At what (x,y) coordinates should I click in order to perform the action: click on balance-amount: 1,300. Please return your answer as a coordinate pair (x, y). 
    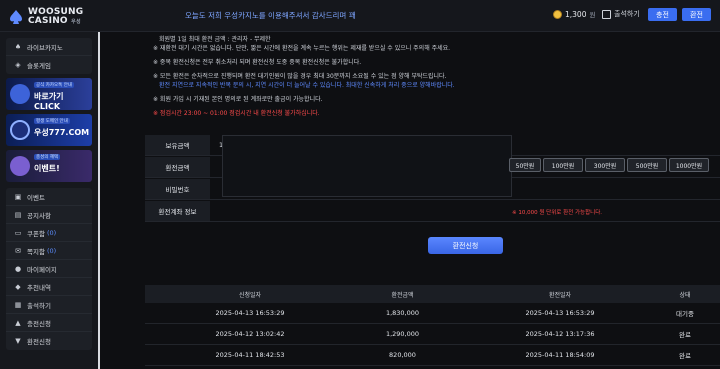
    Looking at the image, I should click on (576, 14).